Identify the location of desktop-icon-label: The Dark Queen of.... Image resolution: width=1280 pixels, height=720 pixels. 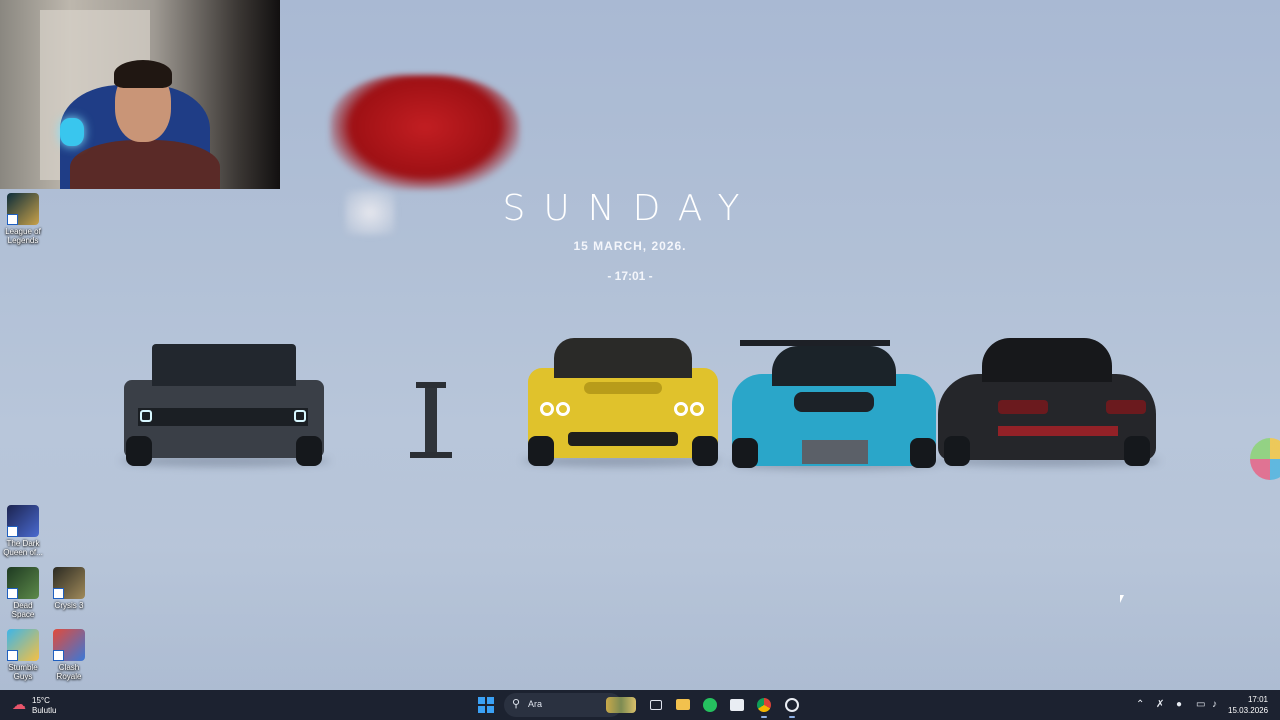
(23, 548).